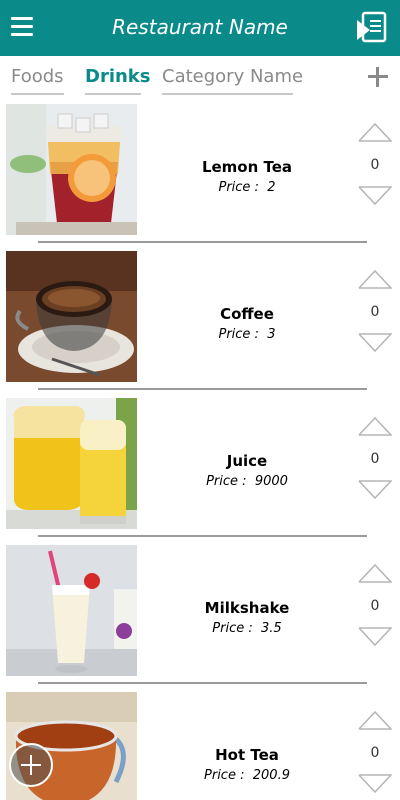  What do you see at coordinates (247, 314) in the screenshot?
I see `item-name: Coffee` at bounding box center [247, 314].